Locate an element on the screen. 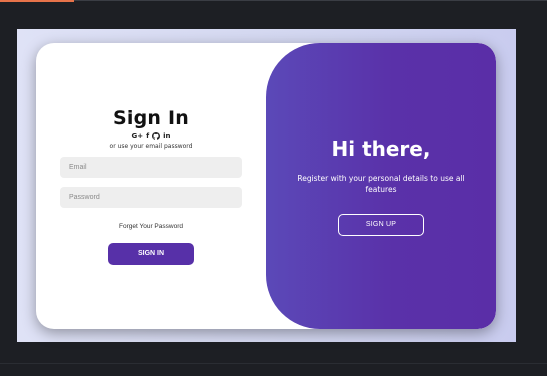  linkedin-icon: in is located at coordinates (166, 136).